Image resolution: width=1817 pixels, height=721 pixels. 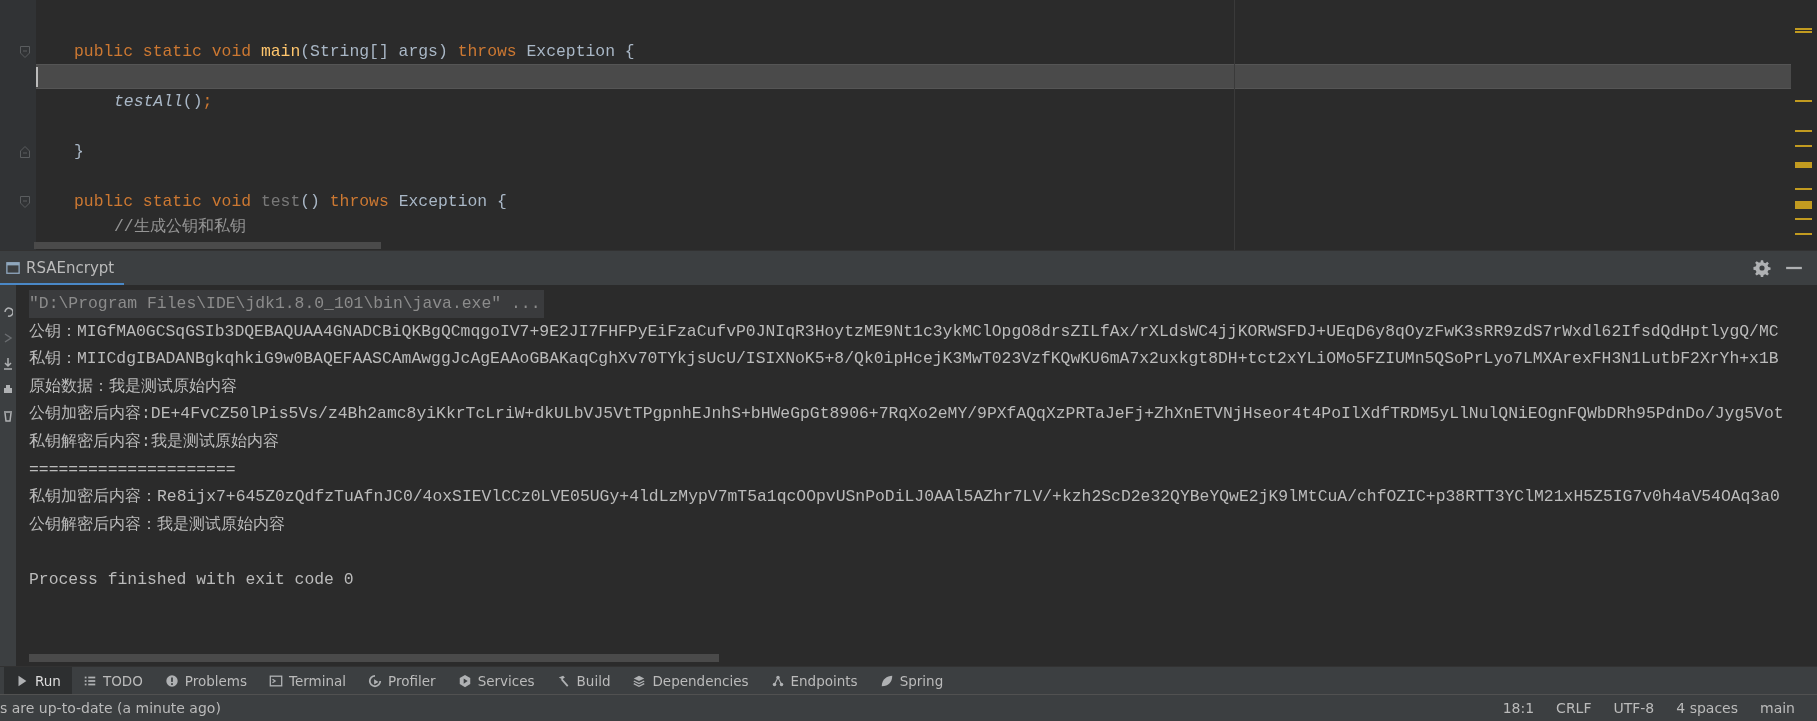 What do you see at coordinates (464, 680) in the screenshot?
I see `services-icon` at bounding box center [464, 680].